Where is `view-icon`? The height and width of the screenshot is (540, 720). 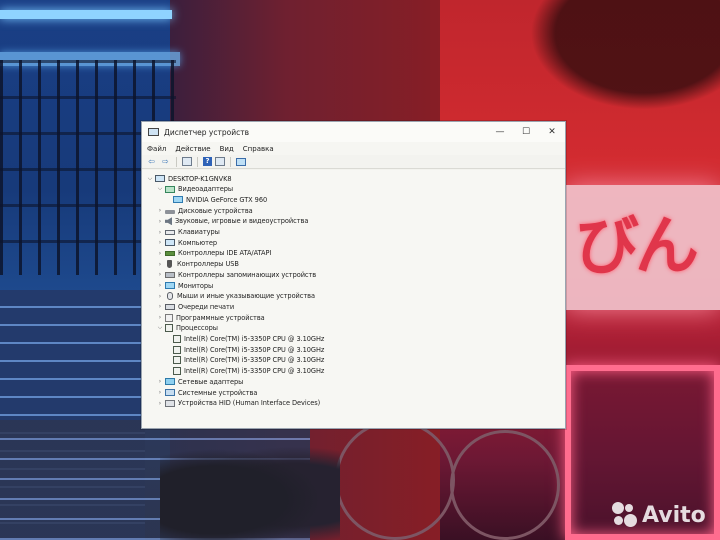 view-icon is located at coordinates (220, 161).